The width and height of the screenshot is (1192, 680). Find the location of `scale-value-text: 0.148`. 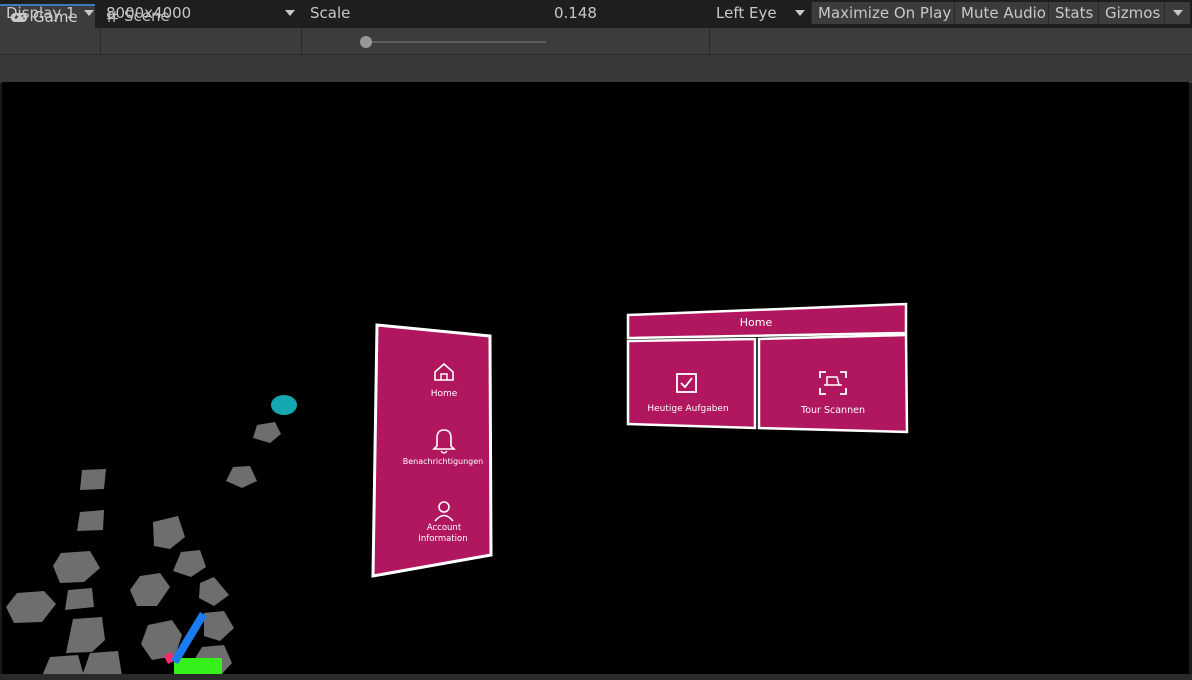

scale-value-text: 0.148 is located at coordinates (575, 13).